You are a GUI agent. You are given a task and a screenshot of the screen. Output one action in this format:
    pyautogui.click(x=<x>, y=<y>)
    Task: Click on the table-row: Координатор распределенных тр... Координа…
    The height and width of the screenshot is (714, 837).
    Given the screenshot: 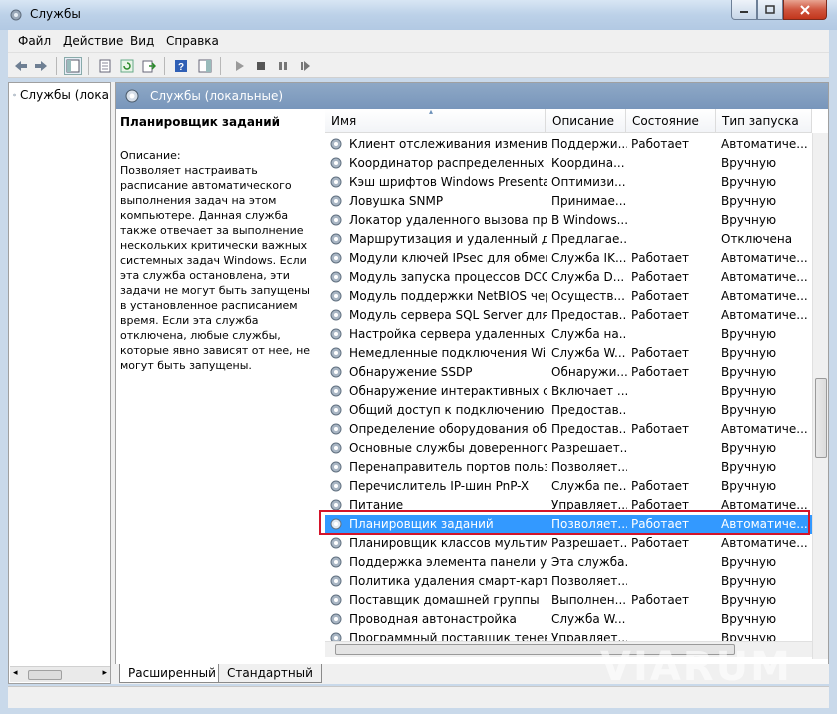 What is the action you would take?
    pyautogui.click(x=568, y=163)
    